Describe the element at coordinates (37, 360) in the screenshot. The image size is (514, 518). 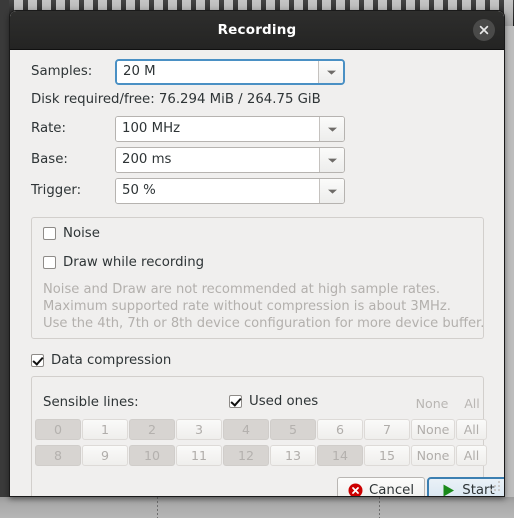
I see `data-compression-checkbox` at that location.